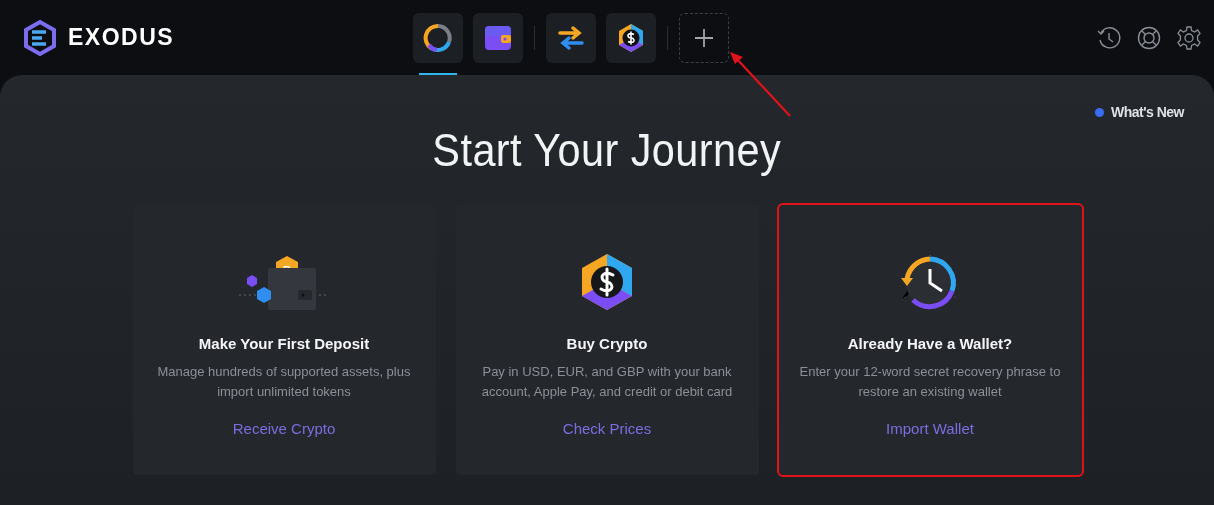 The image size is (1214, 505). What do you see at coordinates (930, 428) in the screenshot?
I see `card-link: Import Wallet` at bounding box center [930, 428].